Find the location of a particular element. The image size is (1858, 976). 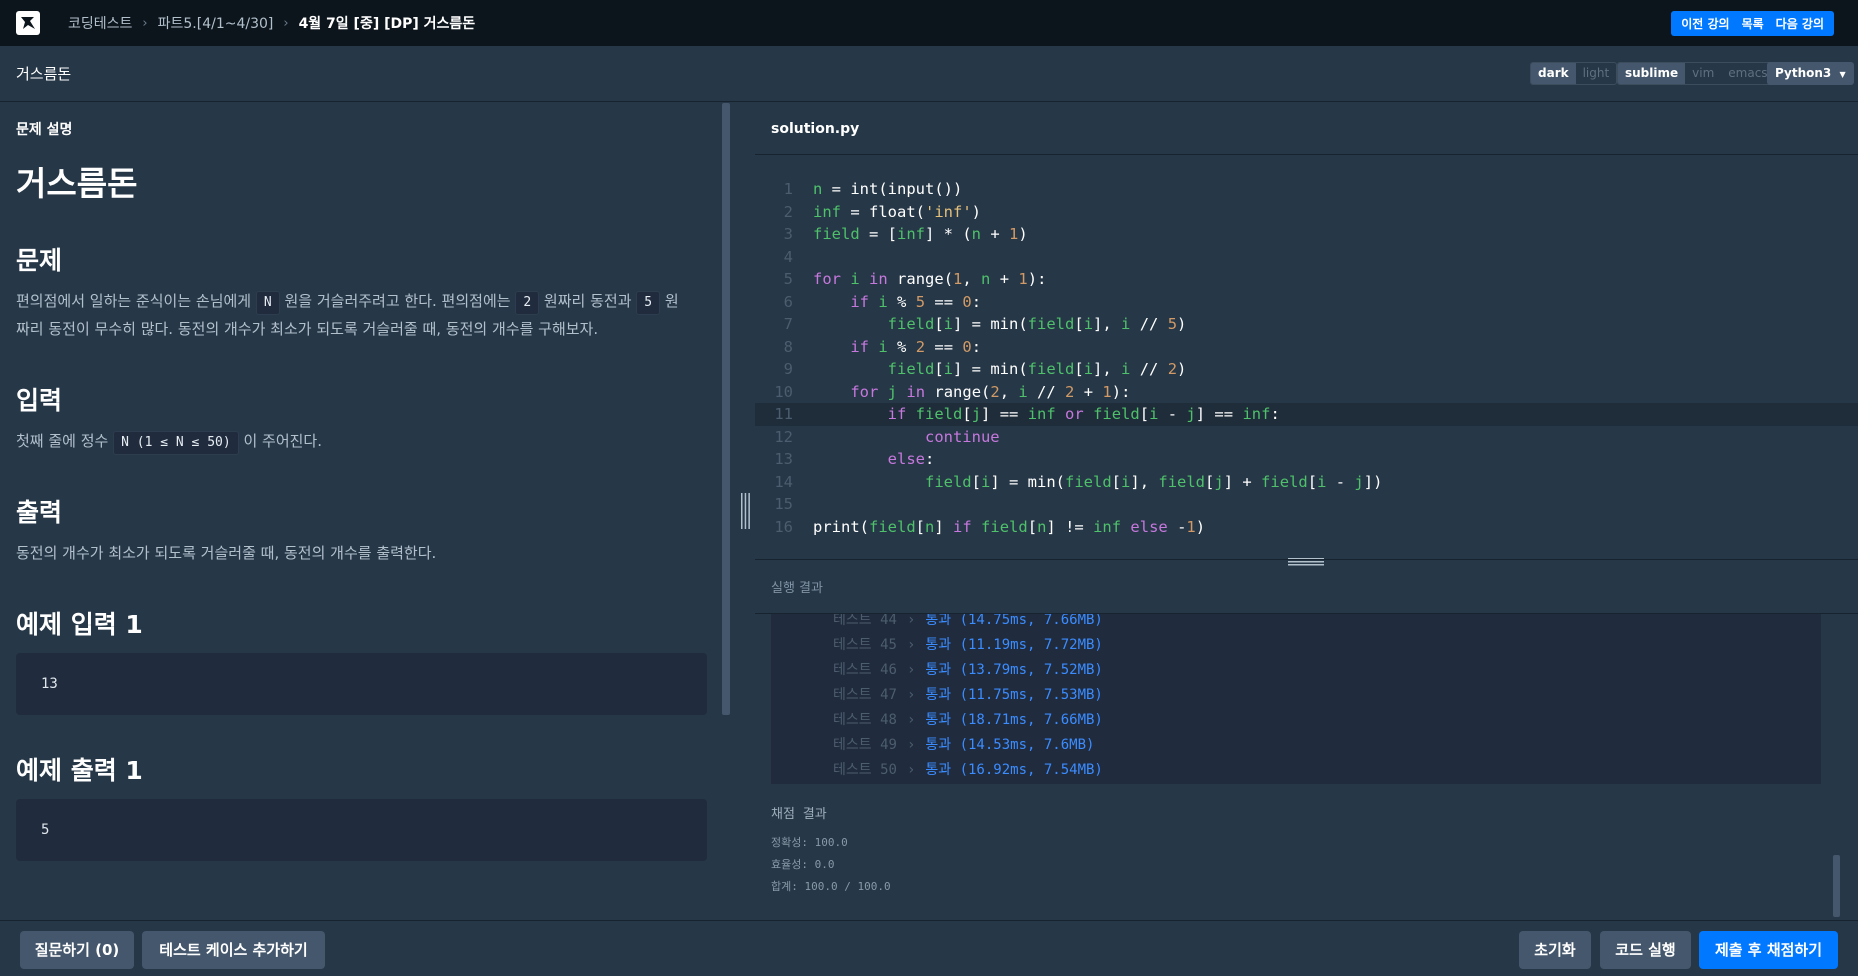

desc-text: 편의점에서 일하는 준식이는 손님에게 is located at coordinates (136, 301).